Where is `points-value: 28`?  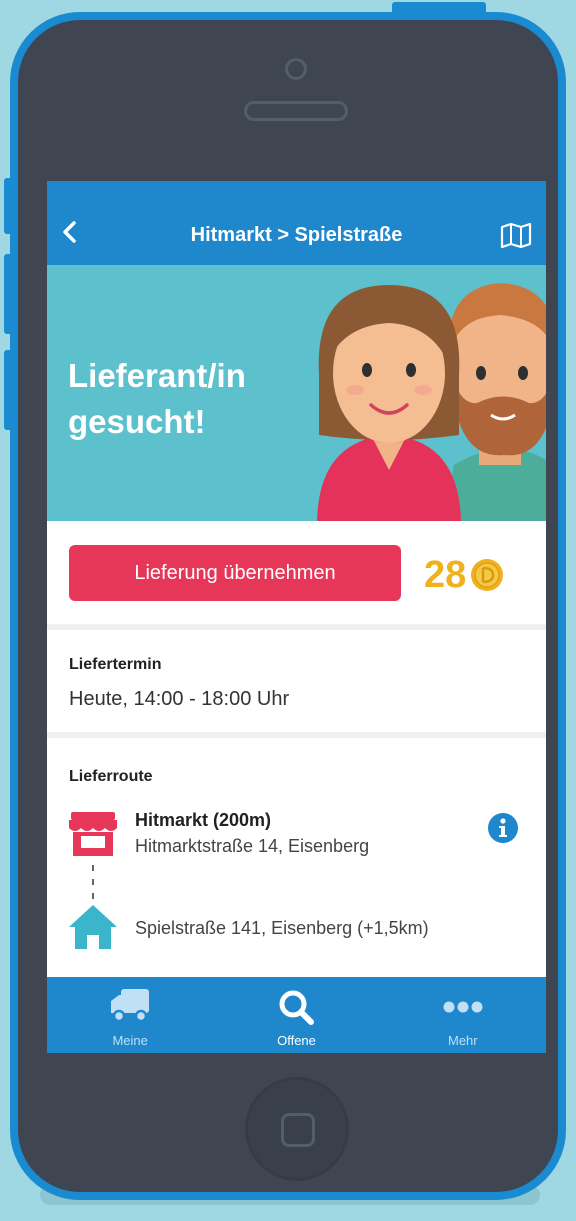
points-value: 28 is located at coordinates (445, 575).